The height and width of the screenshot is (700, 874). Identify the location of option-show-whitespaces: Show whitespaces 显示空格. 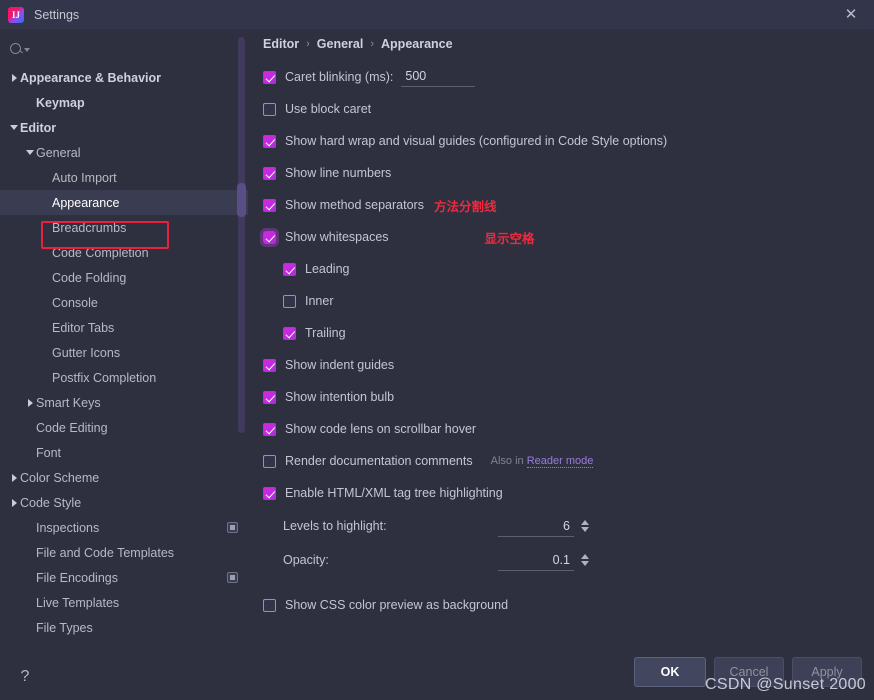
(568, 237).